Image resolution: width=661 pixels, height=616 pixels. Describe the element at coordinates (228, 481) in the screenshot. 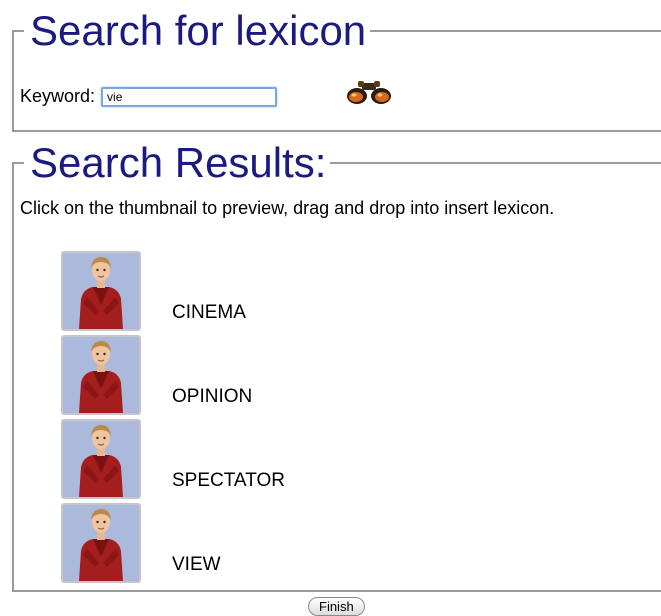

I see `result-label: SPECTATOR` at that location.